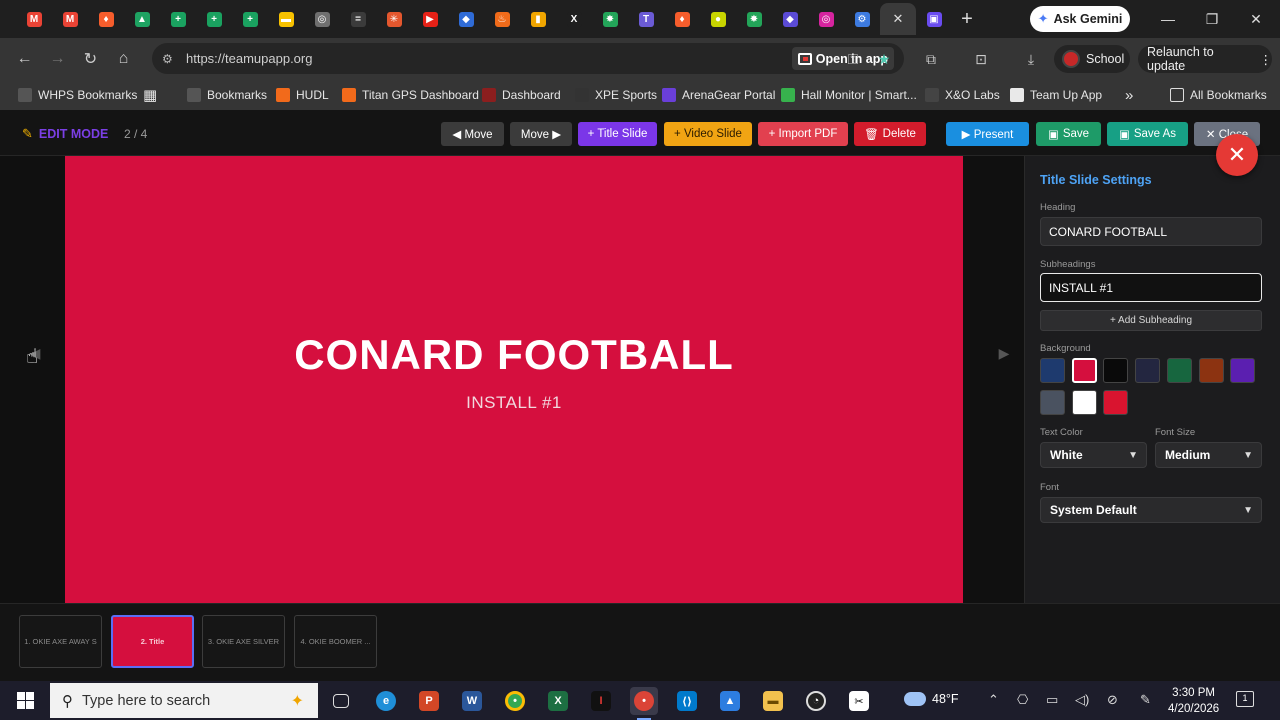  Describe the element at coordinates (502, 19) in the screenshot. I see `fire-tab: ♨` at that location.